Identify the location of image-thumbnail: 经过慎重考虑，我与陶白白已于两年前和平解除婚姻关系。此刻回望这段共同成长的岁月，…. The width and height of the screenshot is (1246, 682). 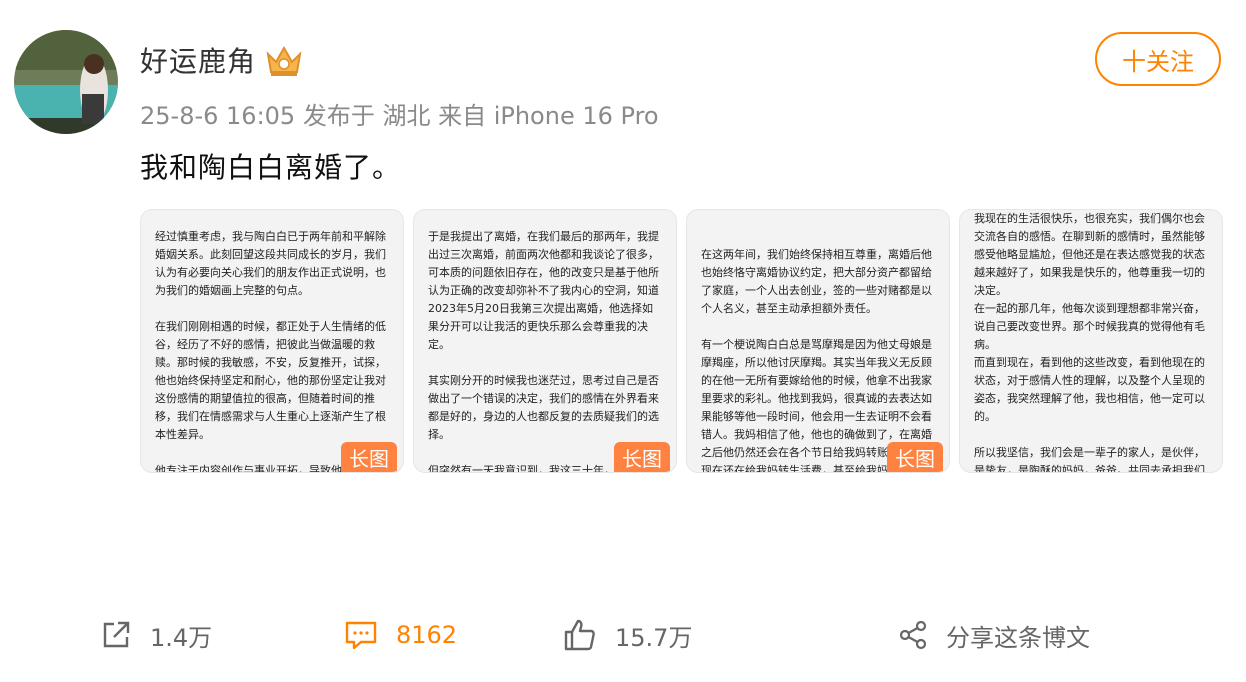
(272, 341).